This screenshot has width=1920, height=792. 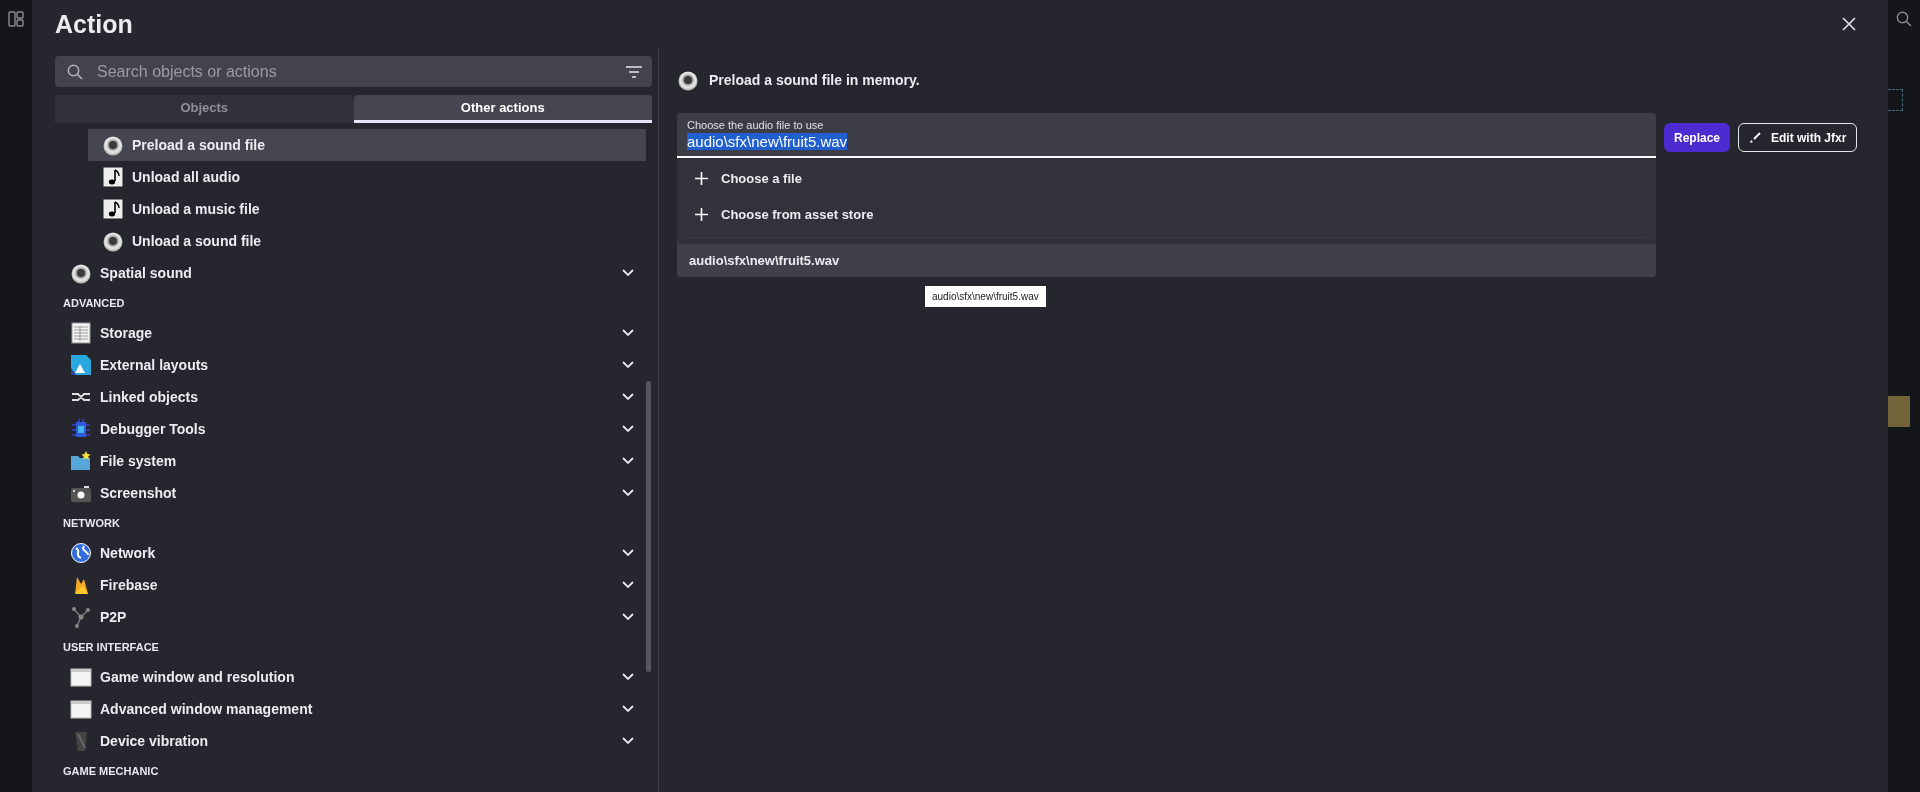 What do you see at coordinates (81, 333) in the screenshot?
I see `spreadsheet-icon` at bounding box center [81, 333].